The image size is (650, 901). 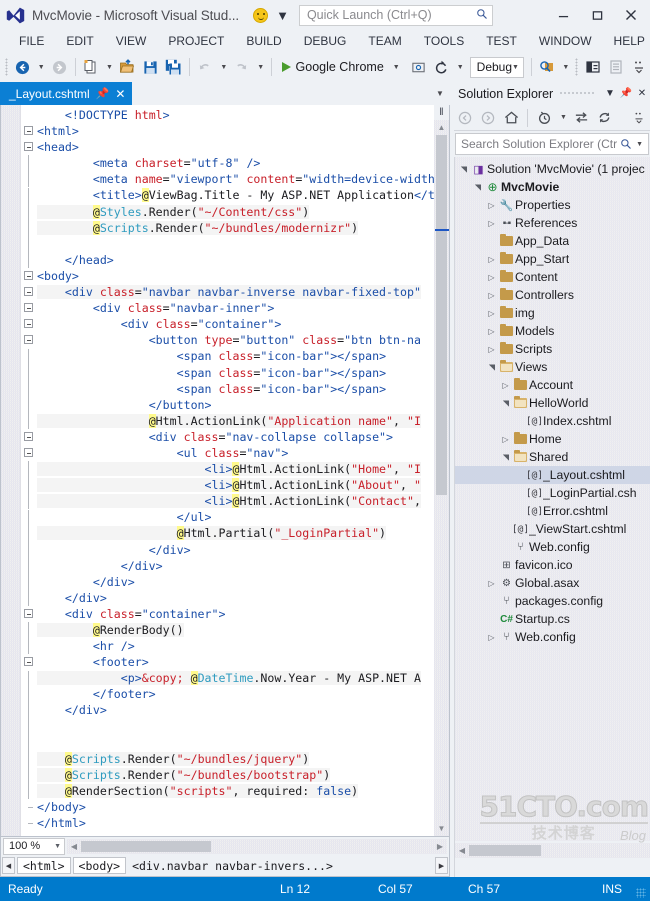 I want to click on tree-item-helloworld: ◢ HelloWorld, so click(x=552, y=403).